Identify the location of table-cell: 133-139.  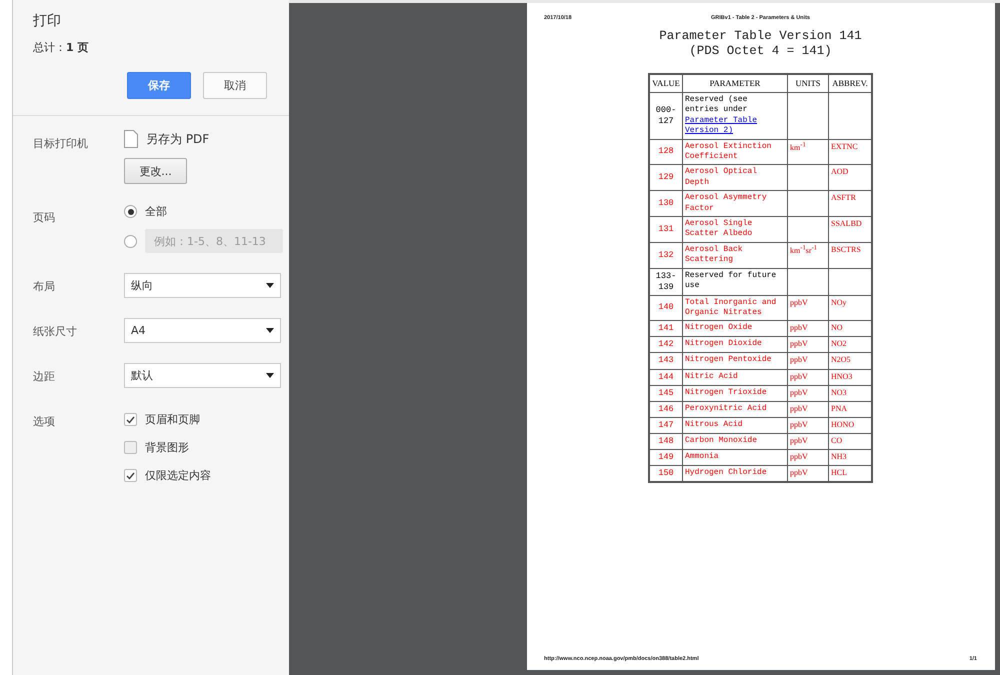
(665, 282).